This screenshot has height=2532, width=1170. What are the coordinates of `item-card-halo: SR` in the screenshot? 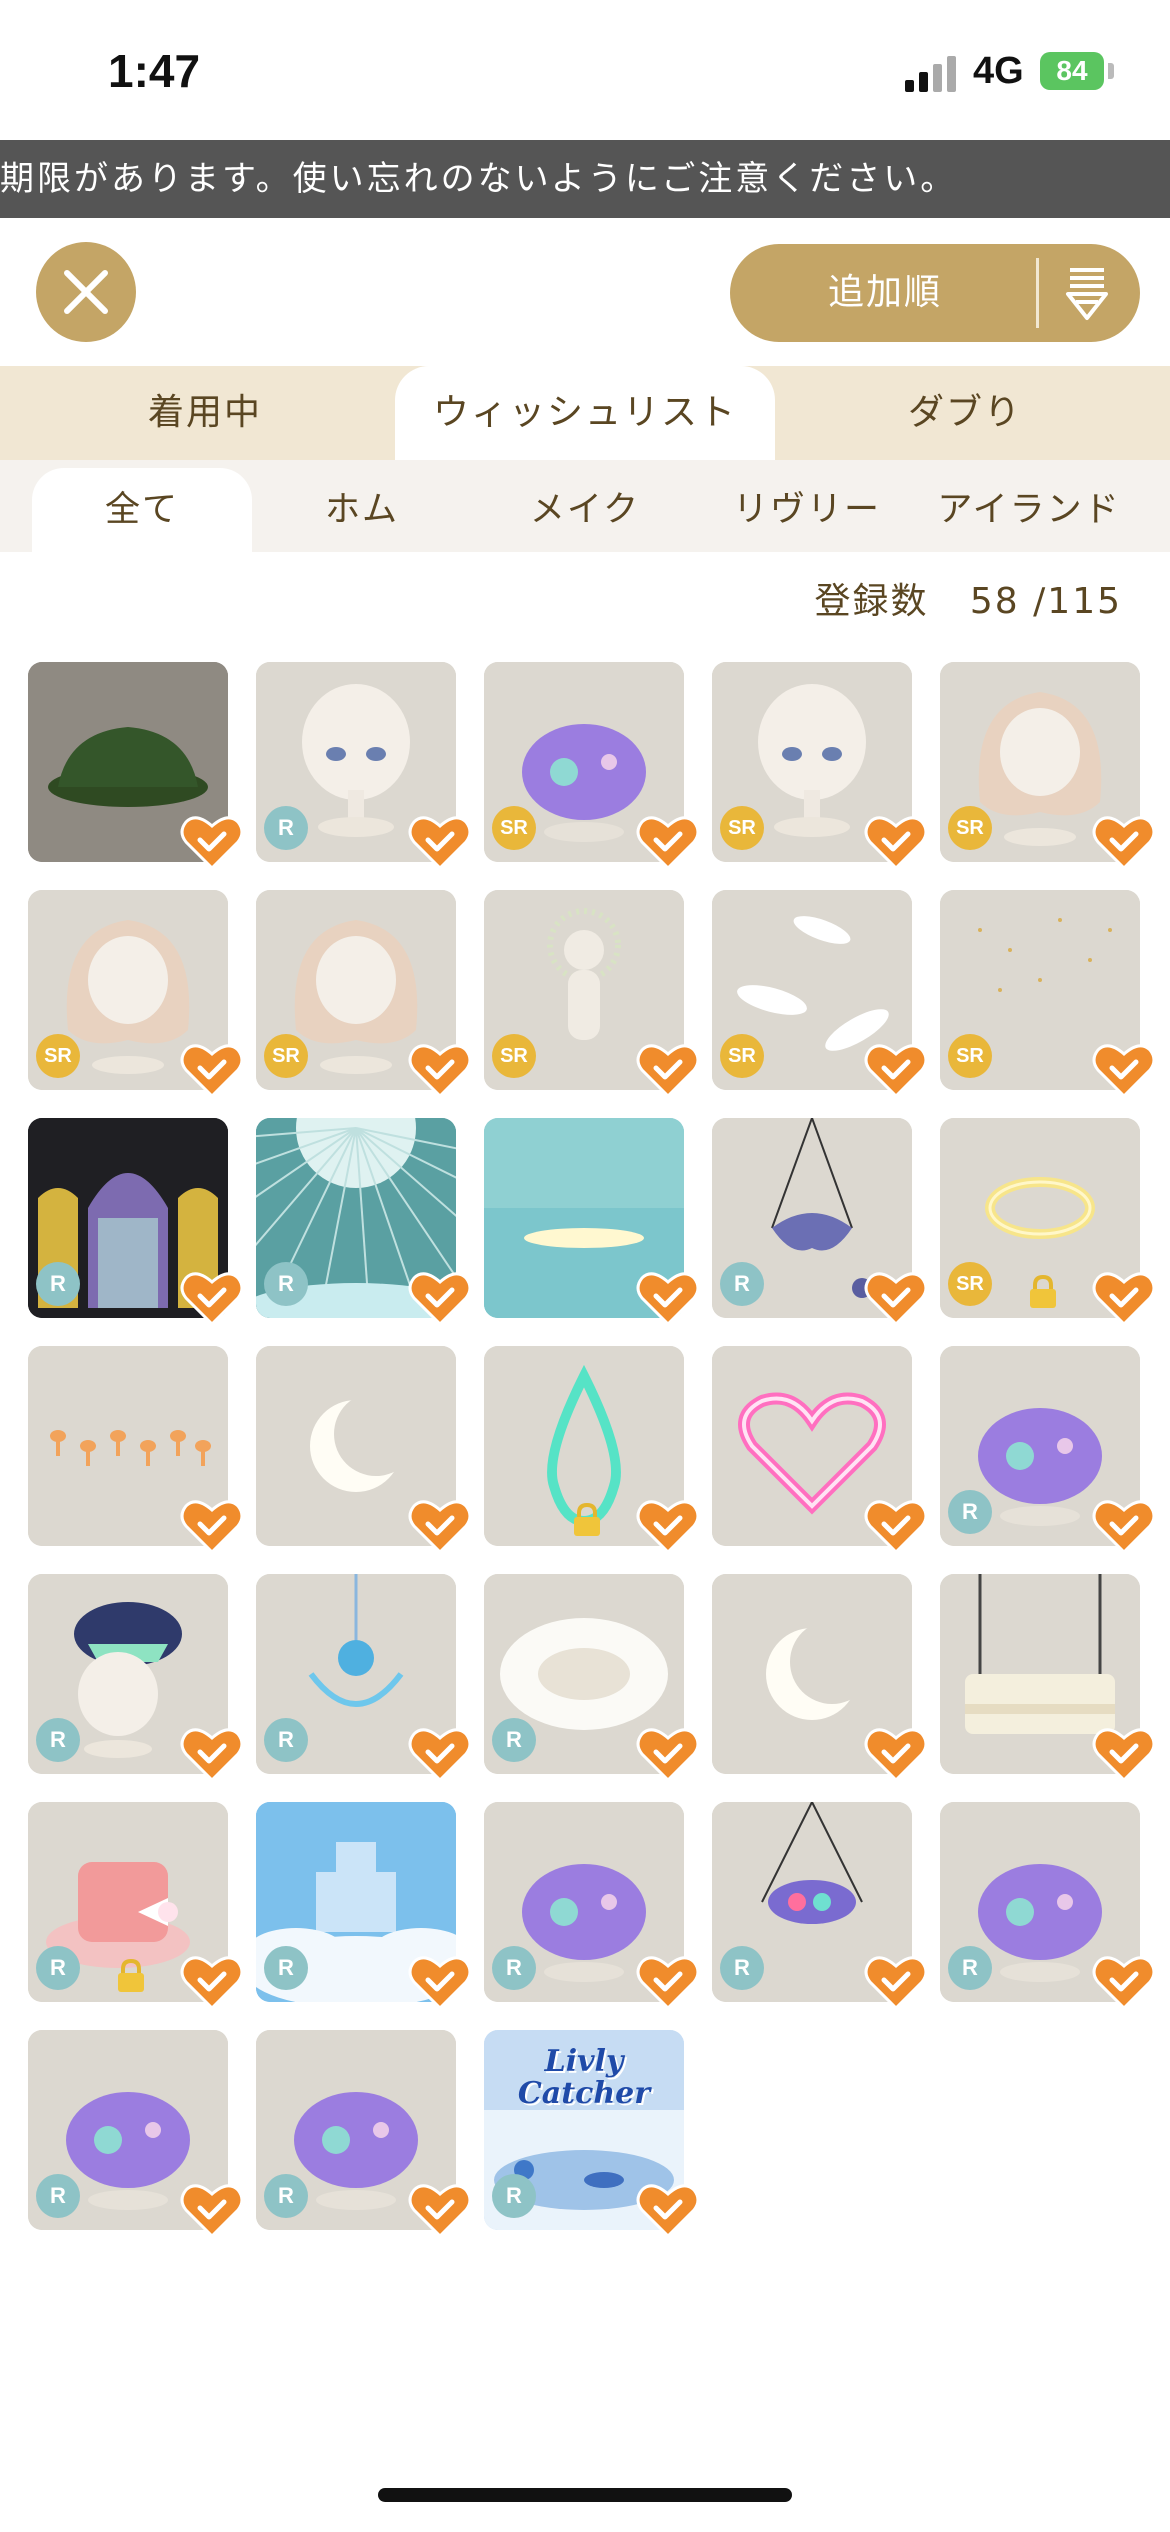 It's located at (1048, 1222).